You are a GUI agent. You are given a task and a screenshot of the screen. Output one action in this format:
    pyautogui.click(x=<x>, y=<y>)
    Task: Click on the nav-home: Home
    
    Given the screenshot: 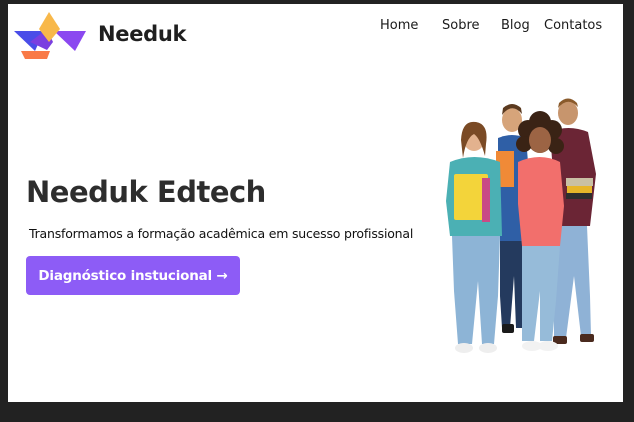 What is the action you would take?
    pyautogui.click(x=399, y=25)
    